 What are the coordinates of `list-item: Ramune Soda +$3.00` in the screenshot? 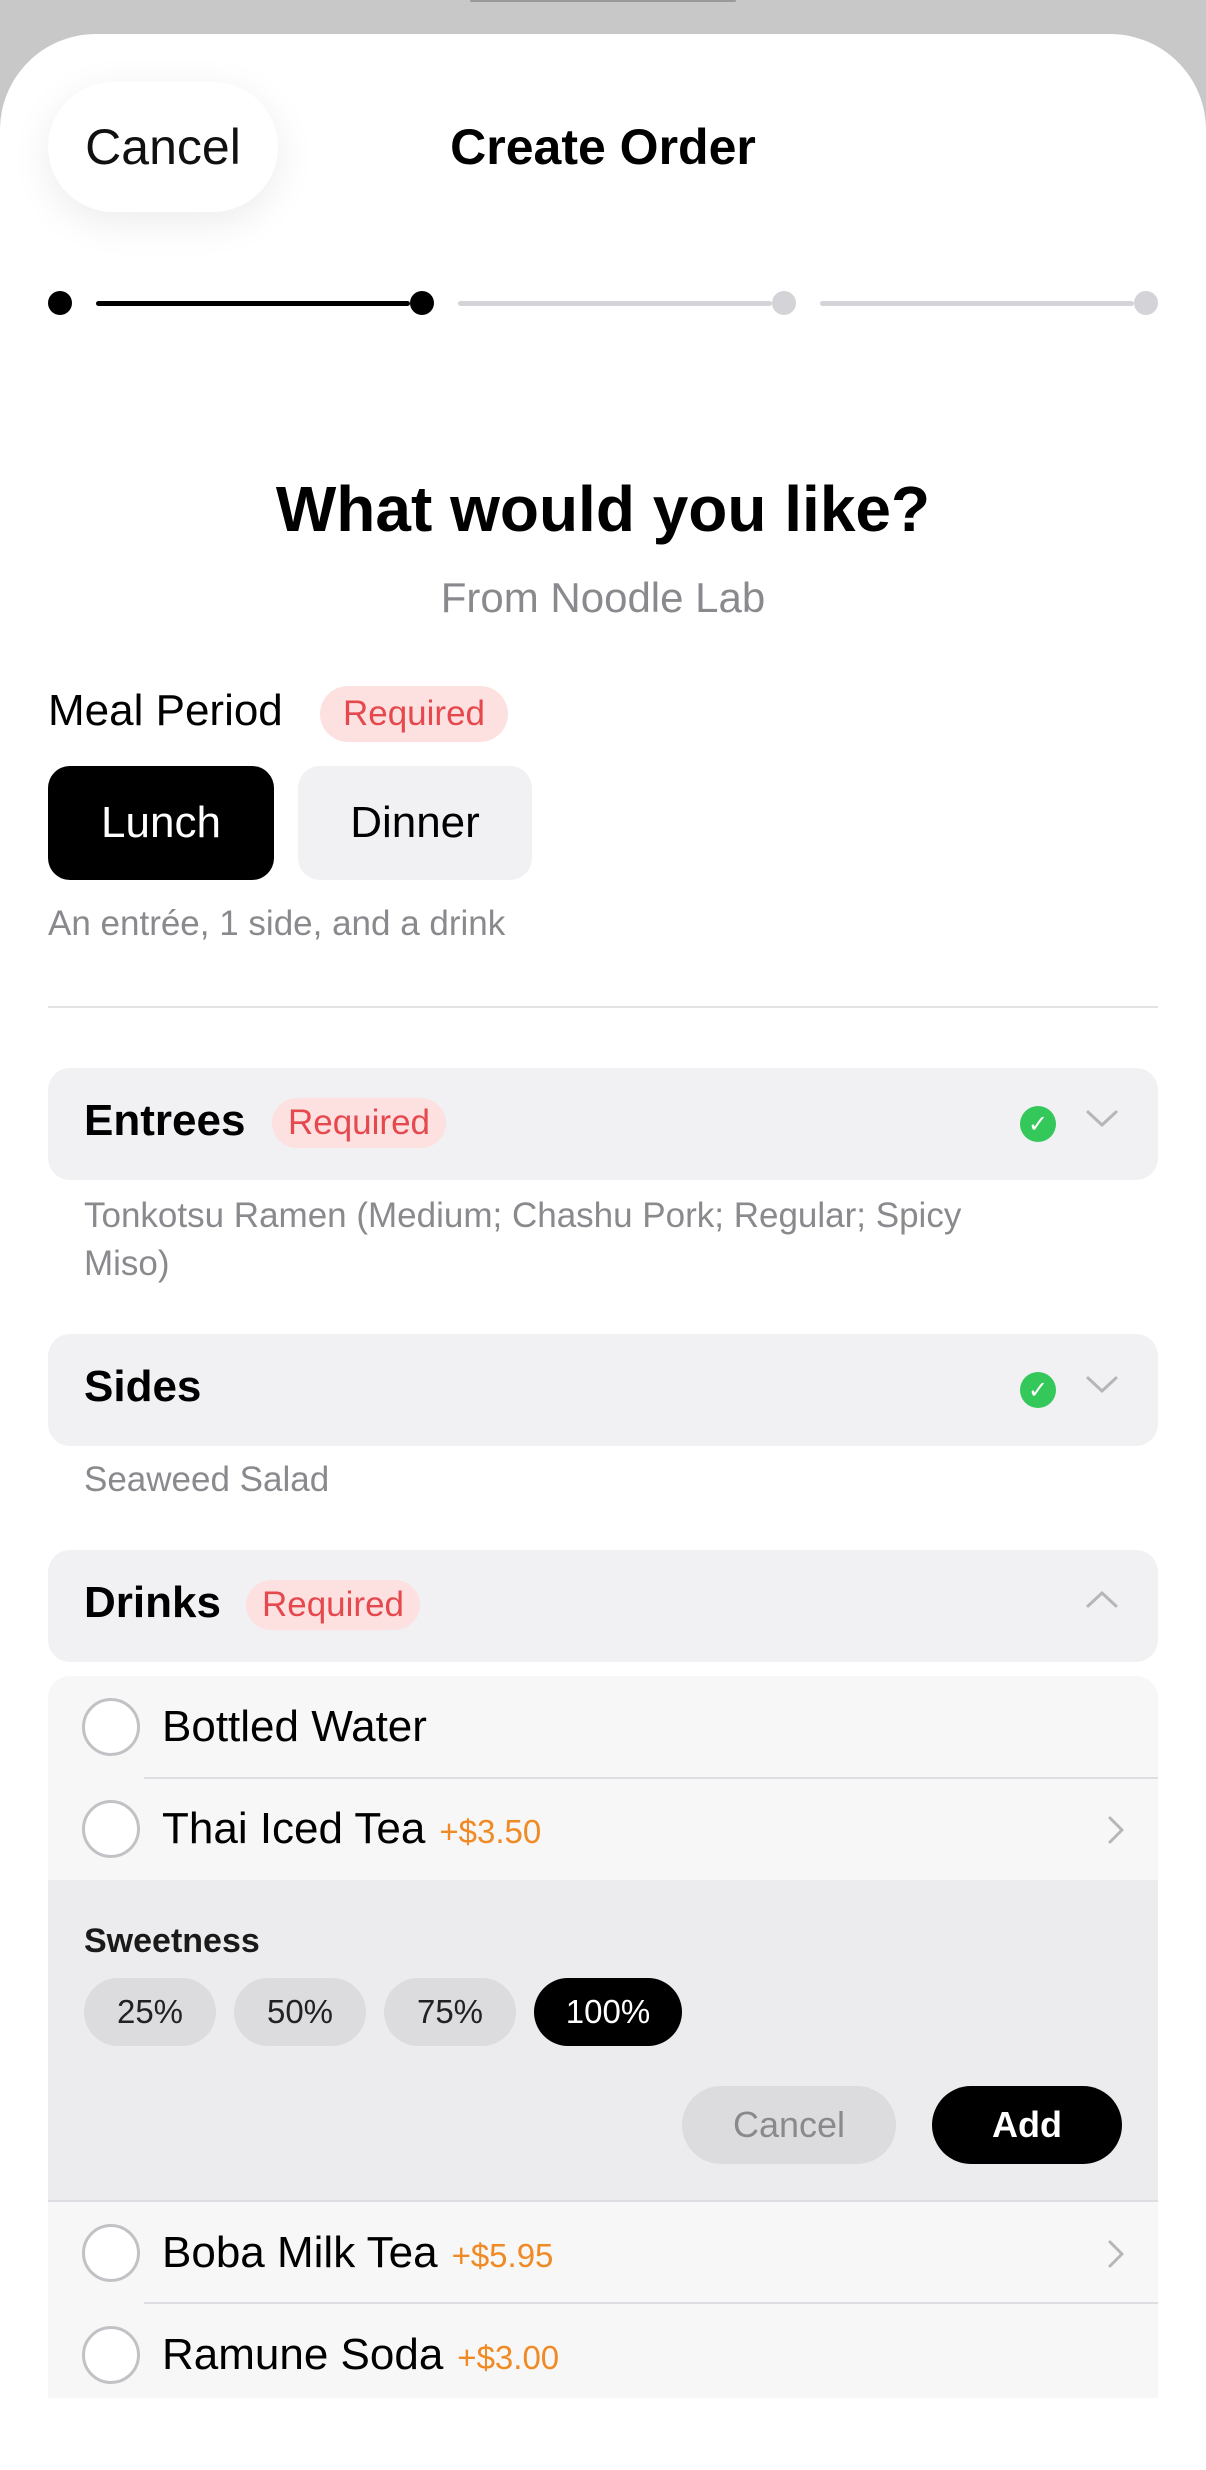 It's located at (603, 2351).